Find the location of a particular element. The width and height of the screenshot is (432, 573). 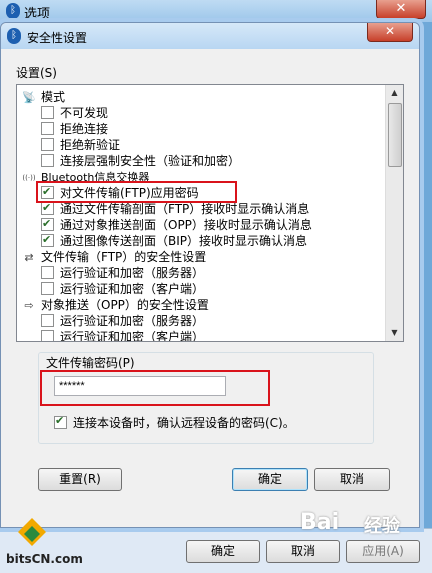

tree-group-13: ⇨ 对象推送（OPP）的安全性设置 is located at coordinates (115, 305).